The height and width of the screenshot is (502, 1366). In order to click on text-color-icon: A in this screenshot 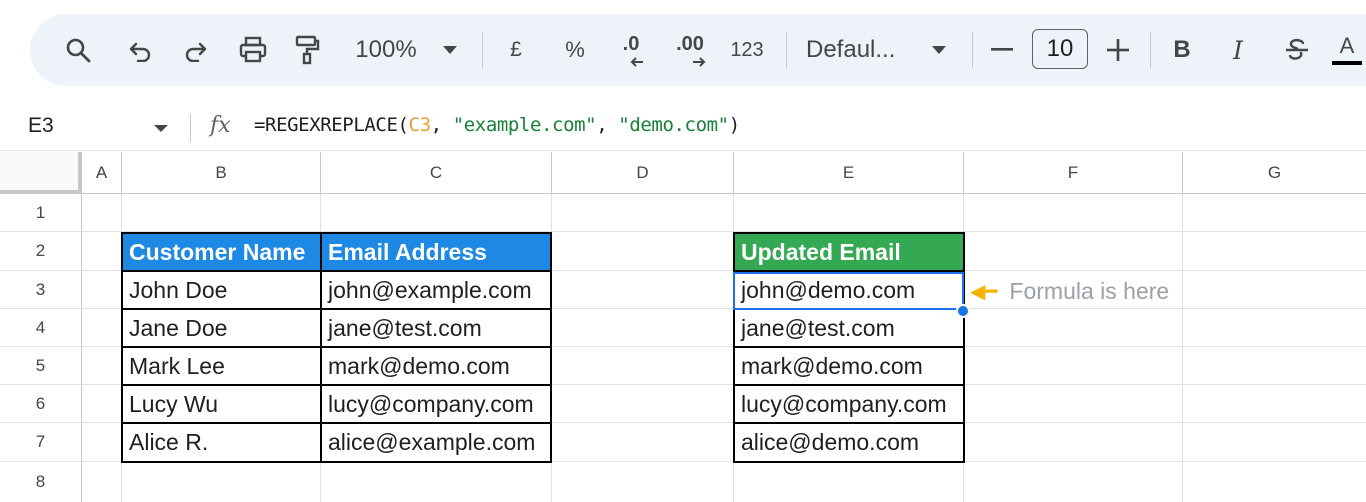, I will do `click(1347, 50)`.